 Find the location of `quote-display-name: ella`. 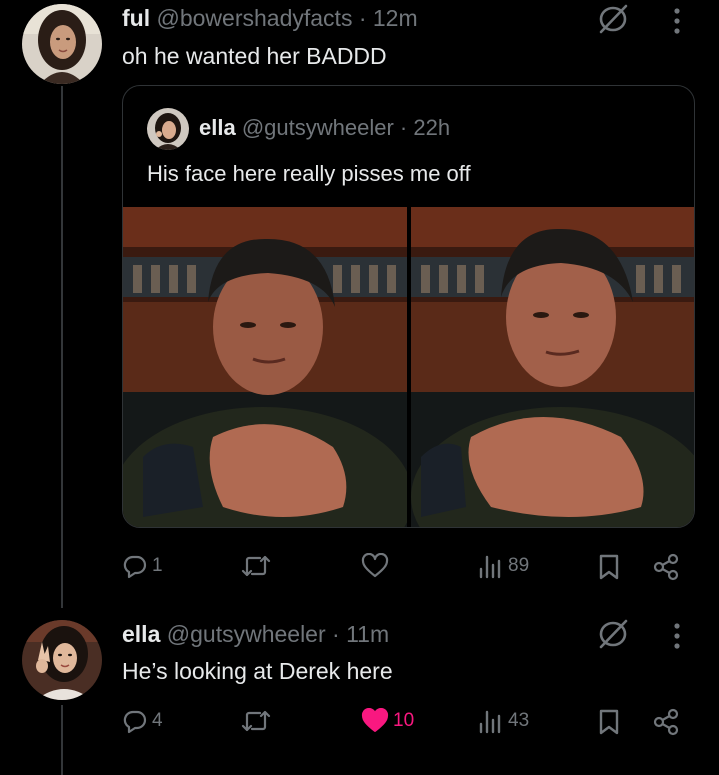

quote-display-name: ella is located at coordinates (217, 127).